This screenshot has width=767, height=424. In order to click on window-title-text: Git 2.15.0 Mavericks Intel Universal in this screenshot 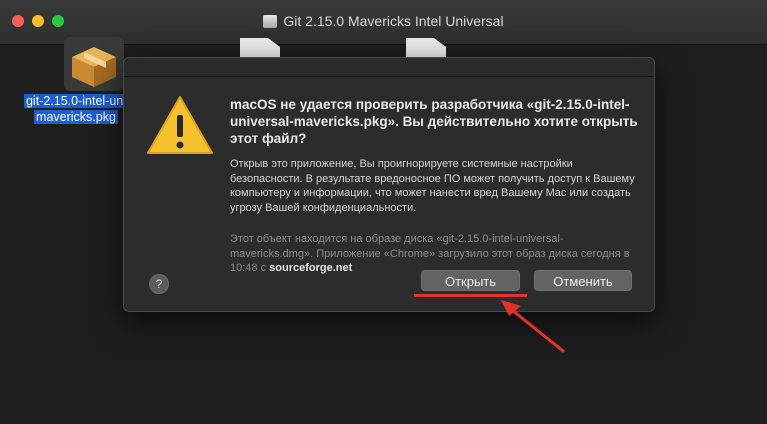, I will do `click(393, 21)`.